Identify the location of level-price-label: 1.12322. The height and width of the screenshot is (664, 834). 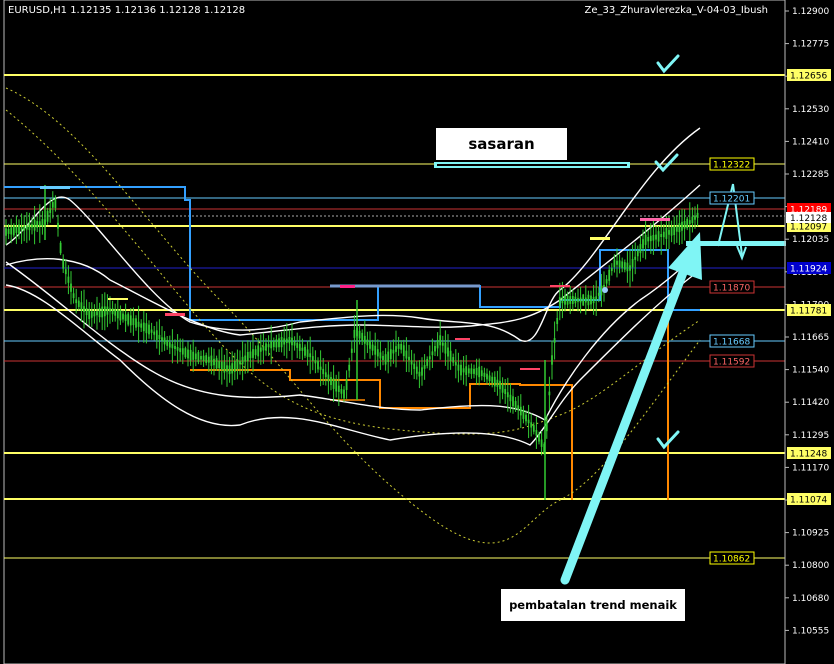
(732, 164).